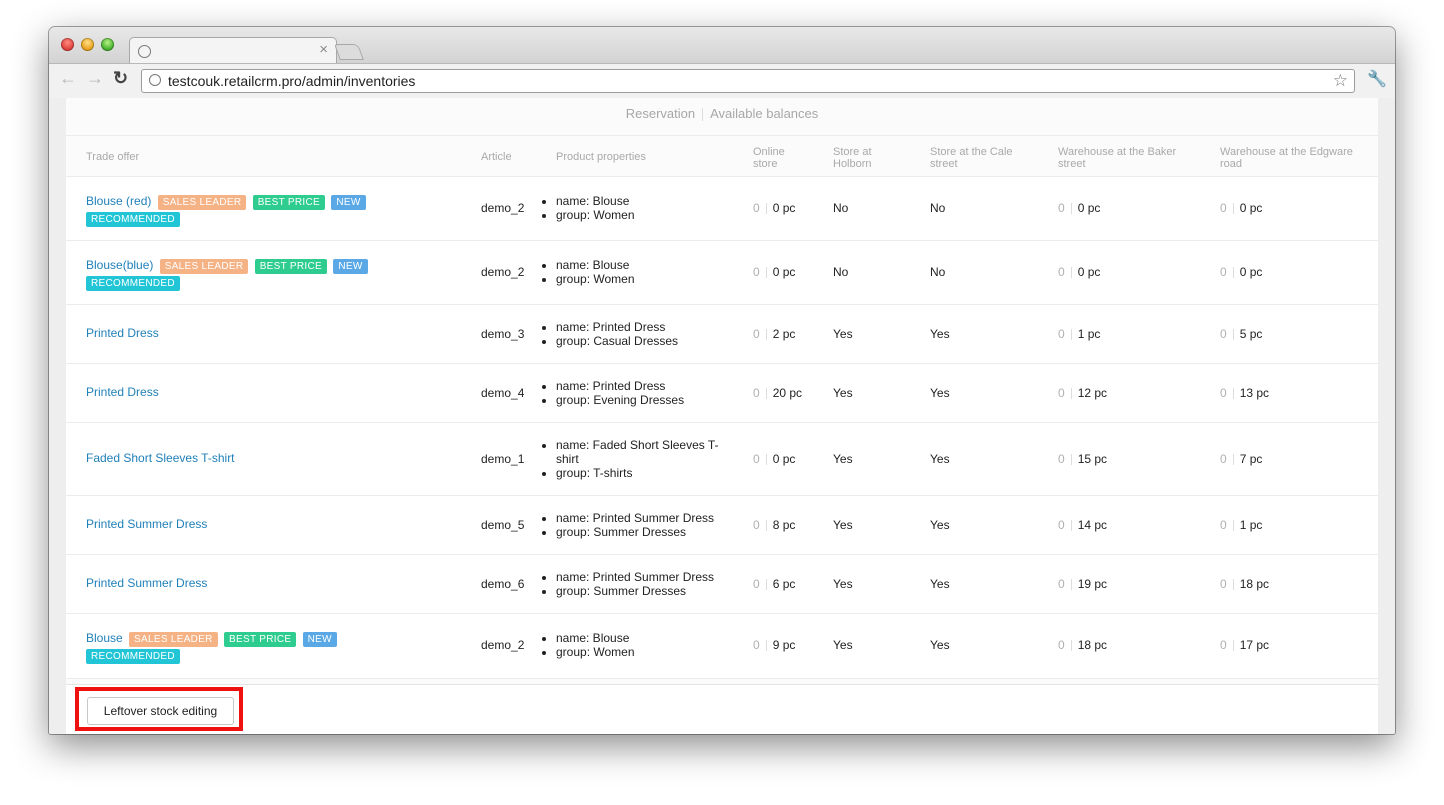 This screenshot has height=805, width=1444. I want to click on online-store-stock: 0 2 pc, so click(774, 334).